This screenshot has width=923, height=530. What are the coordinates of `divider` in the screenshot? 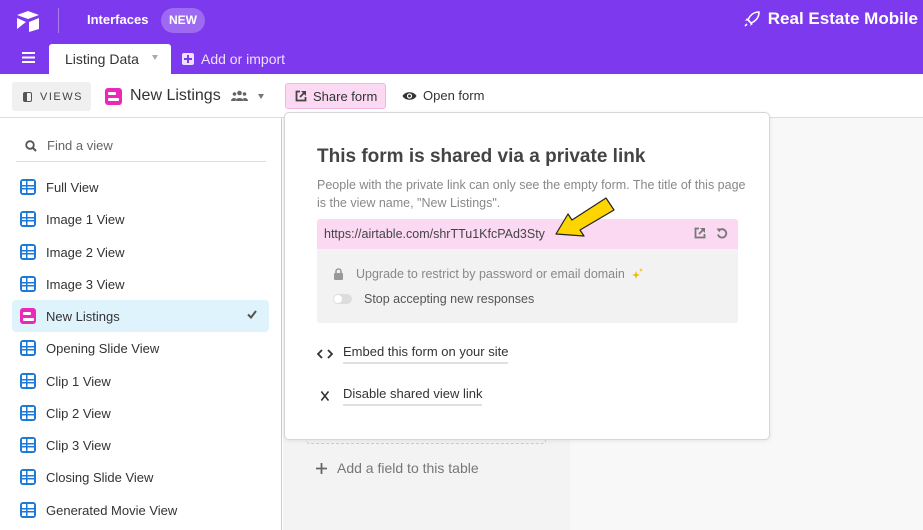 It's located at (58, 20).